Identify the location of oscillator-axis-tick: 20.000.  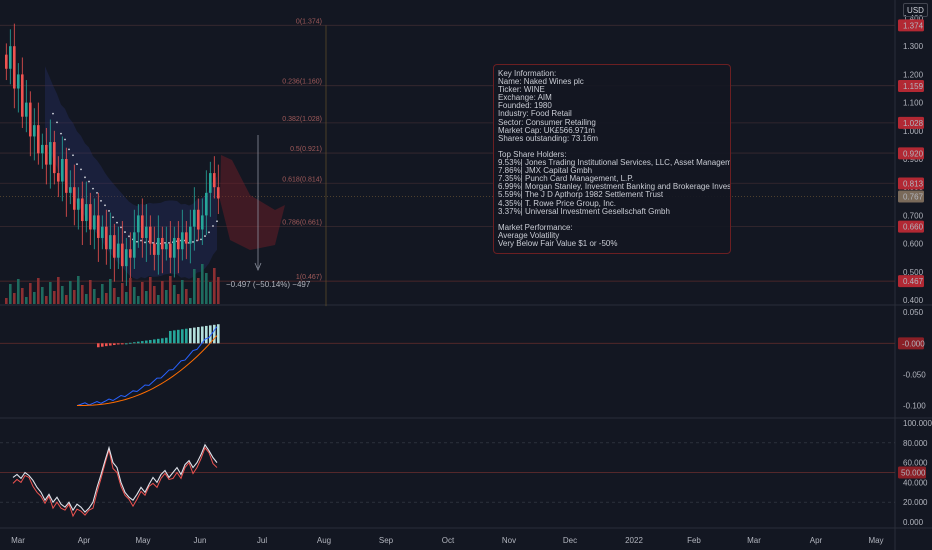
(915, 502).